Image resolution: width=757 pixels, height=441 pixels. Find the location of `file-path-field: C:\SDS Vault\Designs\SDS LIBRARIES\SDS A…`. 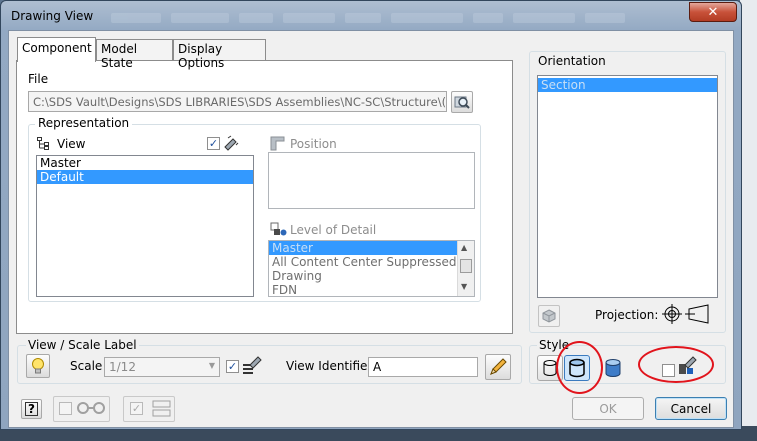

file-path-field: C:\SDS Vault\Designs\SDS LIBRARIES\SDS A… is located at coordinates (237, 101).